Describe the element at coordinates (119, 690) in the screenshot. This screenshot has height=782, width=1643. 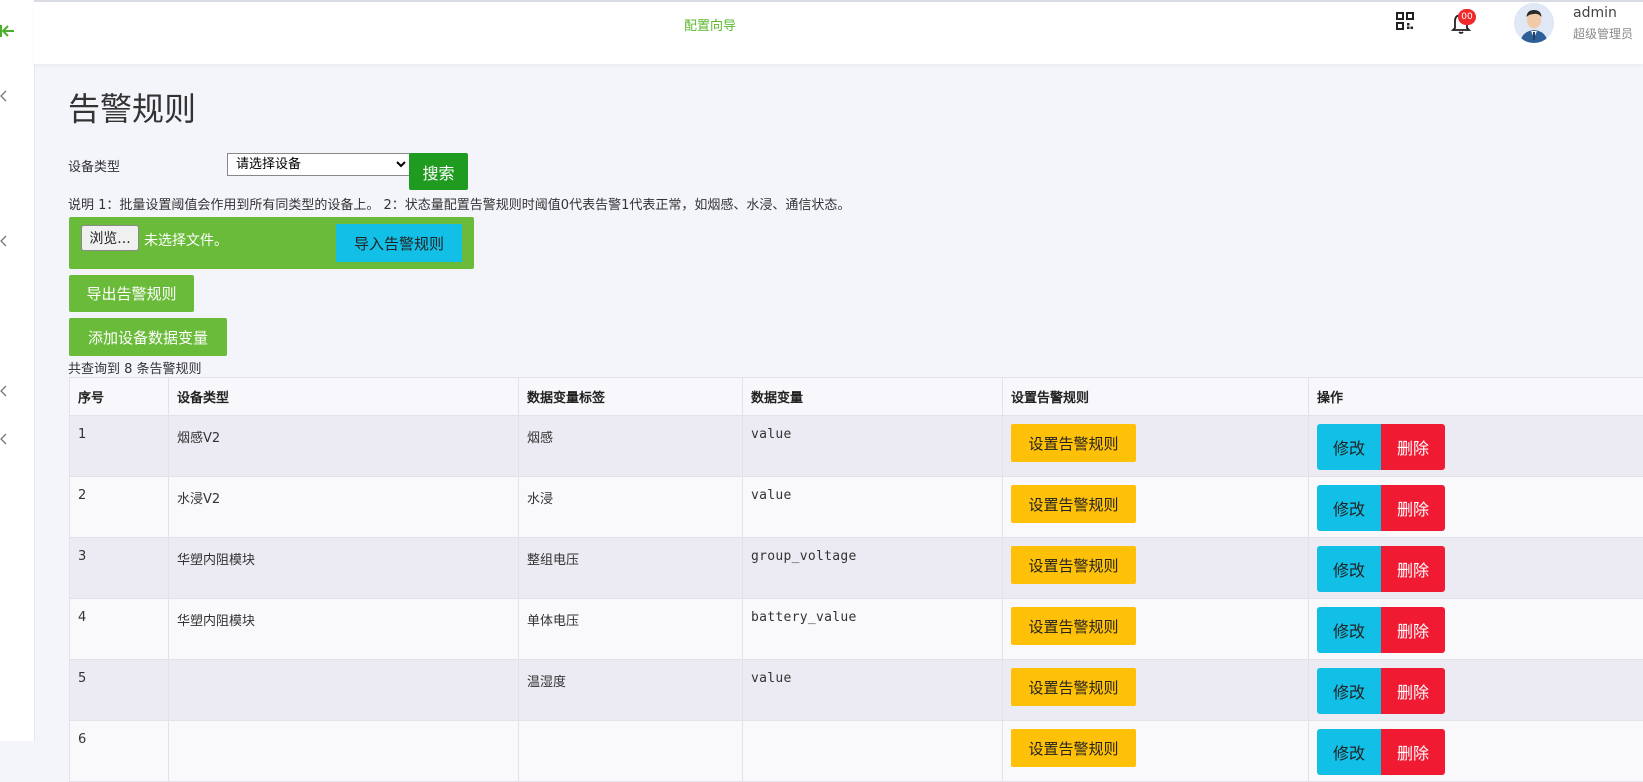
I see `cell-no: 5` at that location.